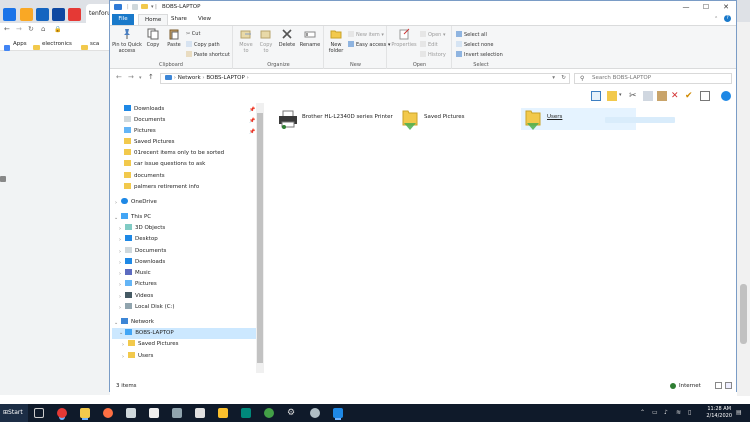  What do you see at coordinates (479, 54) in the screenshot?
I see `invert-selection-button: Invert selection` at bounding box center [479, 54].